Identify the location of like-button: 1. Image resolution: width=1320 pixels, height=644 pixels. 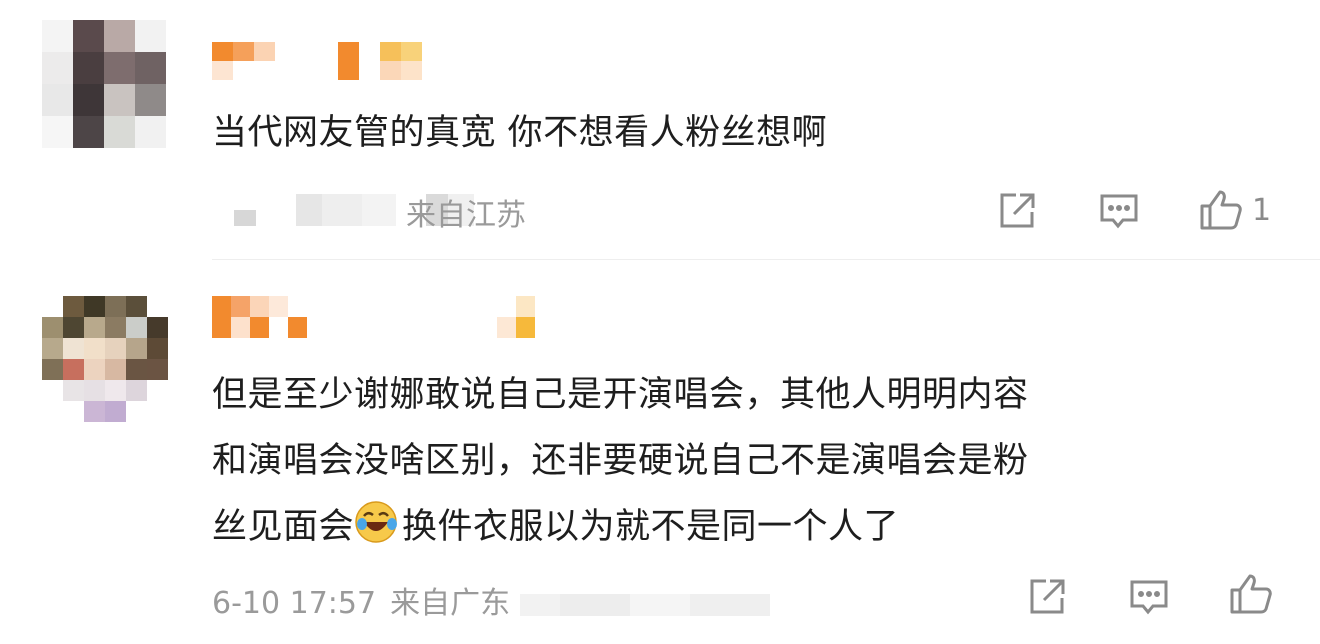
(1234, 210).